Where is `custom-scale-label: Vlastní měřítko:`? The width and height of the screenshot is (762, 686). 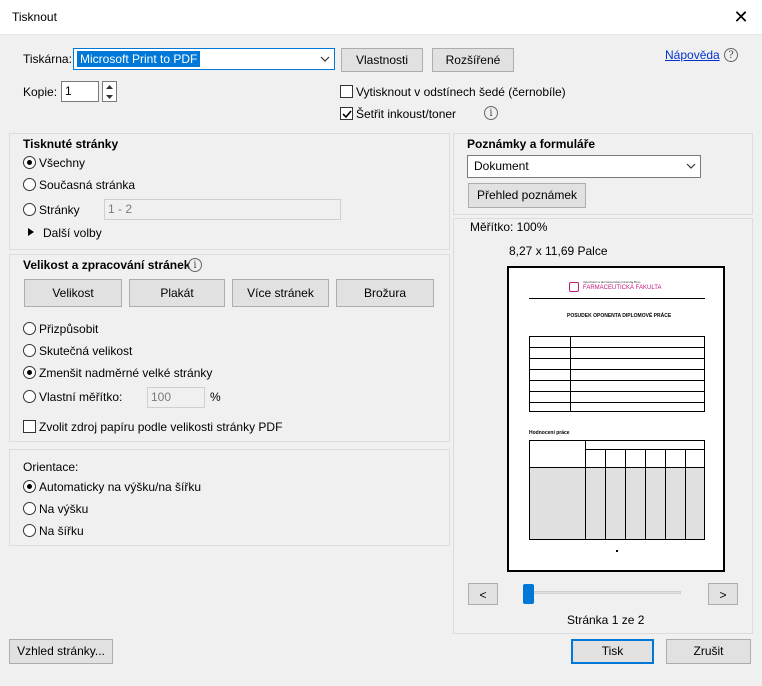
custom-scale-label: Vlastní měřítko: is located at coordinates (81, 397).